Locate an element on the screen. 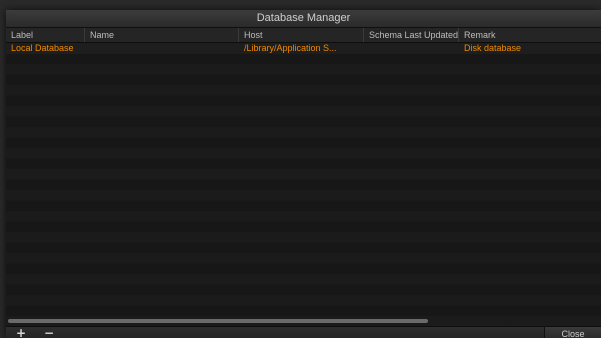 This screenshot has width=601, height=338. add-database-button: + is located at coordinates (21, 332).